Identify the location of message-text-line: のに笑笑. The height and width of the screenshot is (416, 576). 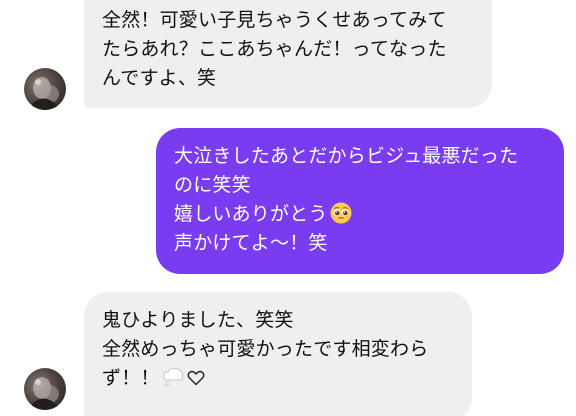
(212, 185).